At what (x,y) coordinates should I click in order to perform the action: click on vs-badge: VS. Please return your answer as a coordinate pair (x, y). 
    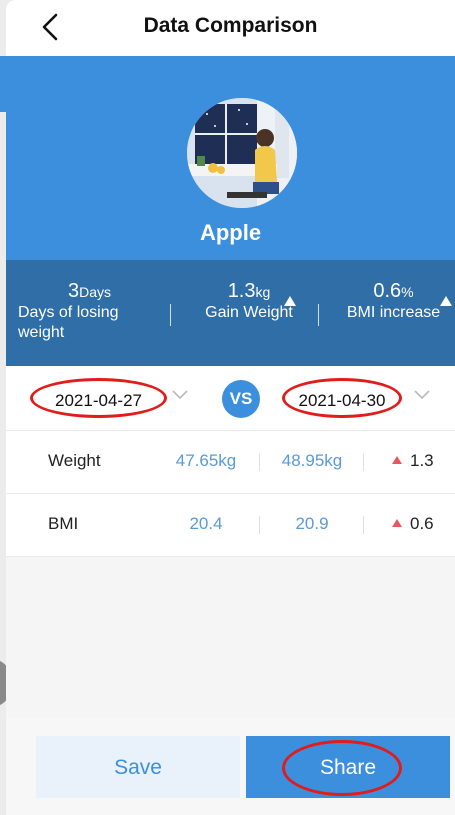
    Looking at the image, I should click on (241, 399).